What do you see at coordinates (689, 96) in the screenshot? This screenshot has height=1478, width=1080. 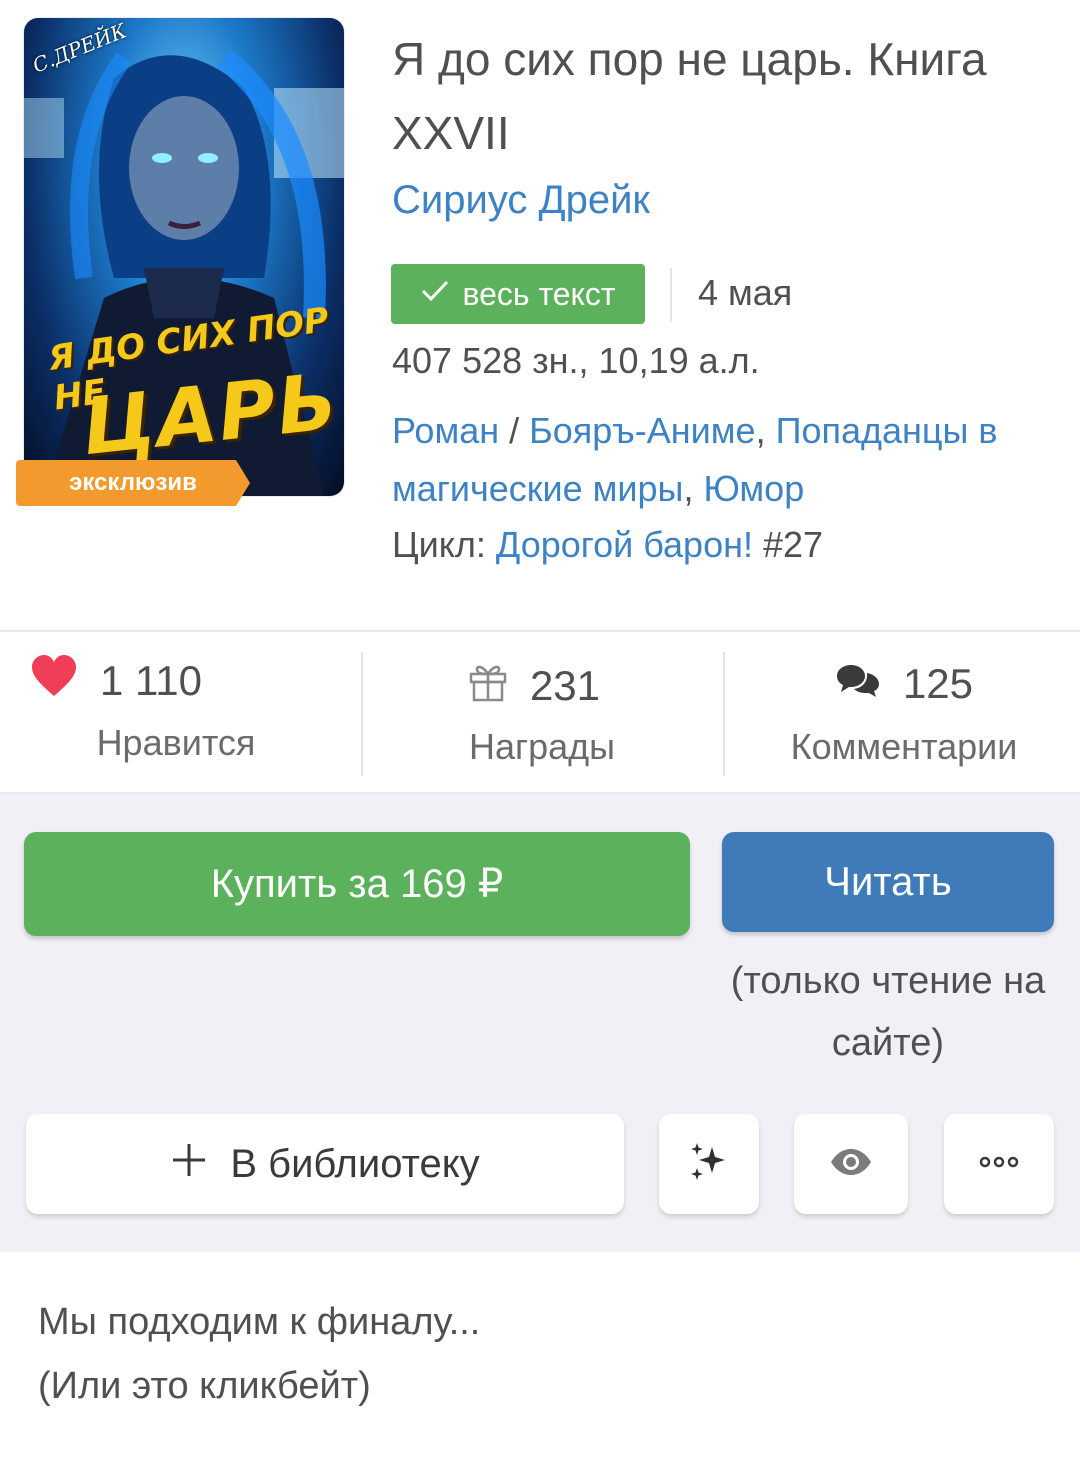 I see `book-title: Я до сих пор не царь. Книга XXVII` at bounding box center [689, 96].